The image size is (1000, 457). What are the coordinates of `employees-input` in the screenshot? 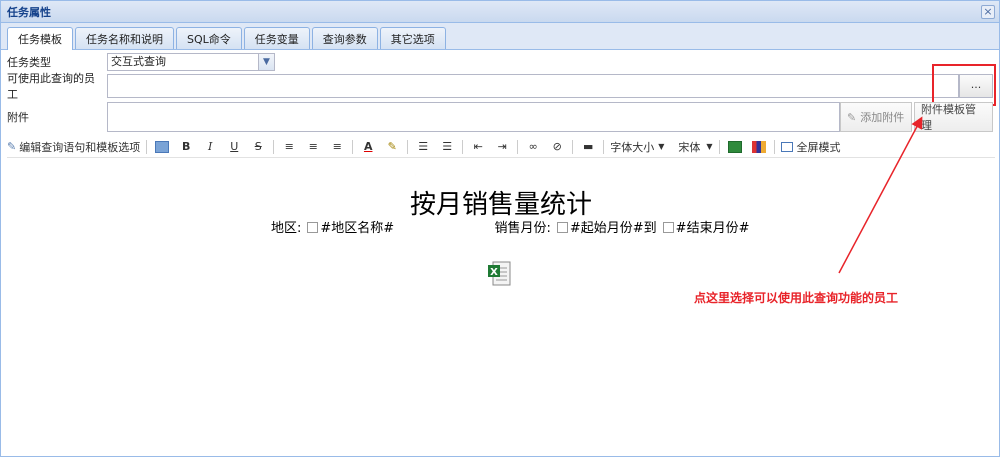 It's located at (533, 86).